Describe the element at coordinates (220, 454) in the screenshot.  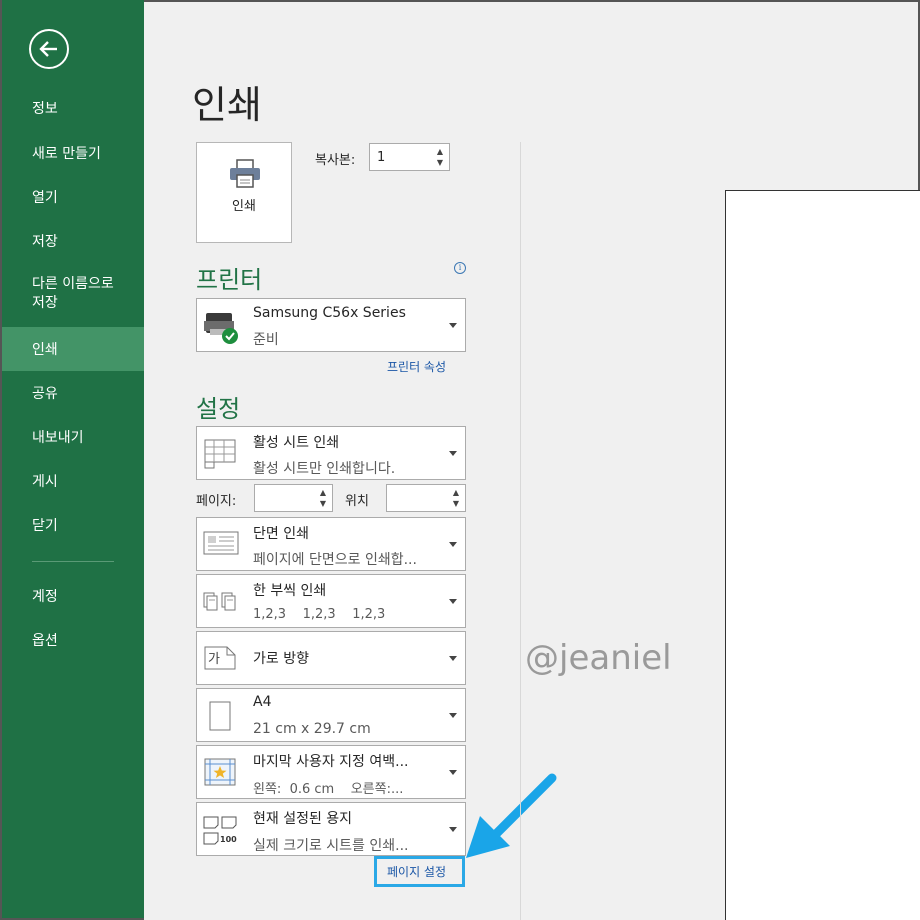
I see `sheet-grid-icon` at that location.